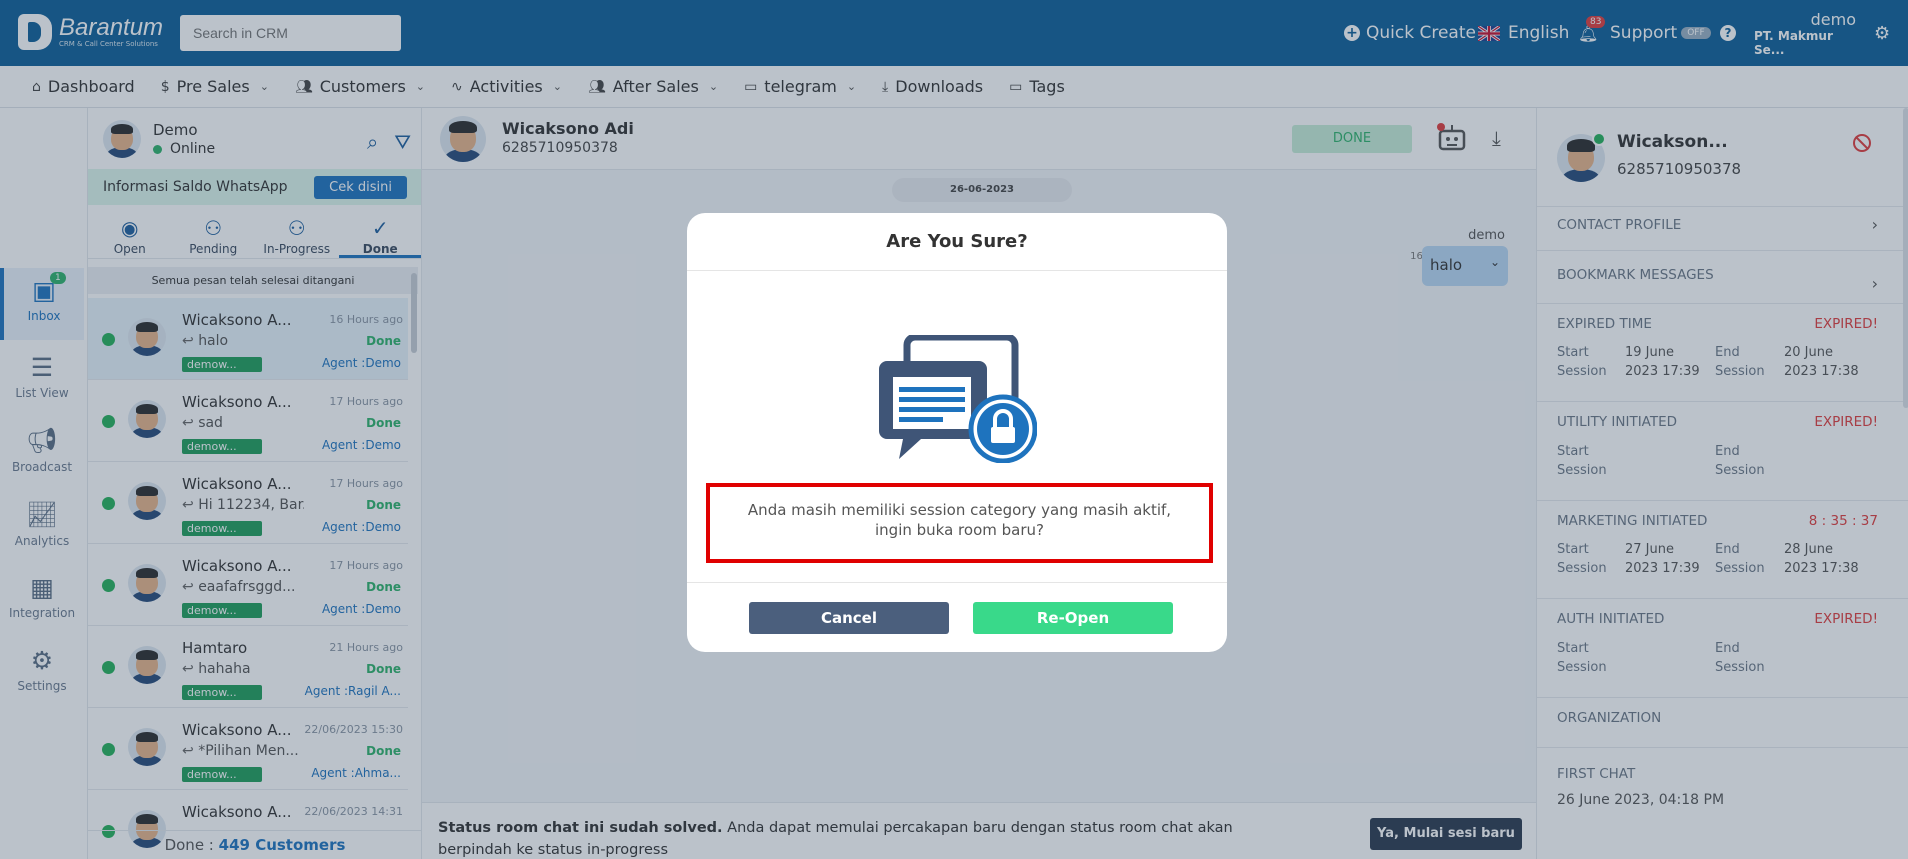 The image size is (1908, 859). What do you see at coordinates (1073, 618) in the screenshot?
I see `reopen-button: Re-Open` at bounding box center [1073, 618].